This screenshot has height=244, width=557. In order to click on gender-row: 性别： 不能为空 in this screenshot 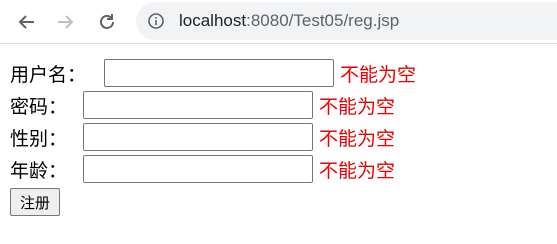, I will do `click(202, 137)`.